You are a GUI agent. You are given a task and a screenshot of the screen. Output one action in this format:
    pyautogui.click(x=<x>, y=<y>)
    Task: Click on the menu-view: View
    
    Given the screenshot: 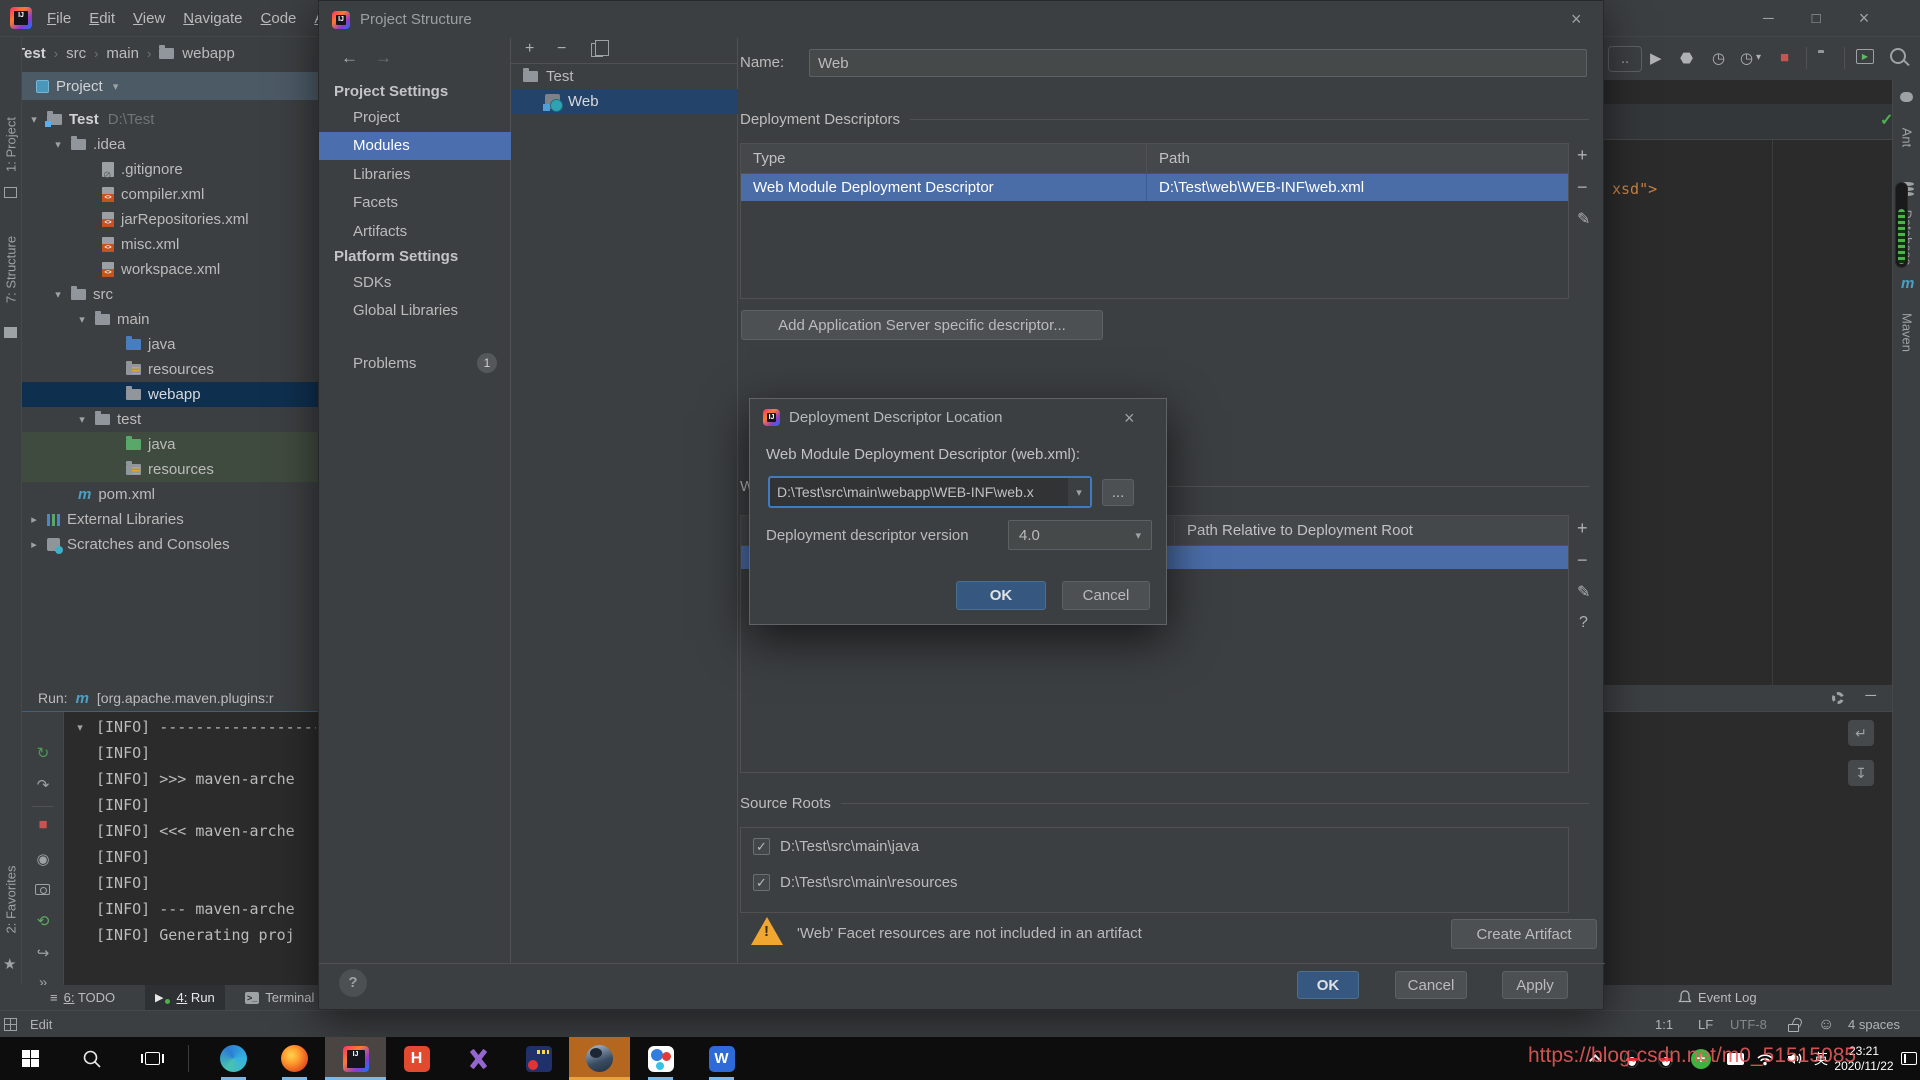 What is the action you would take?
    pyautogui.click(x=149, y=18)
    